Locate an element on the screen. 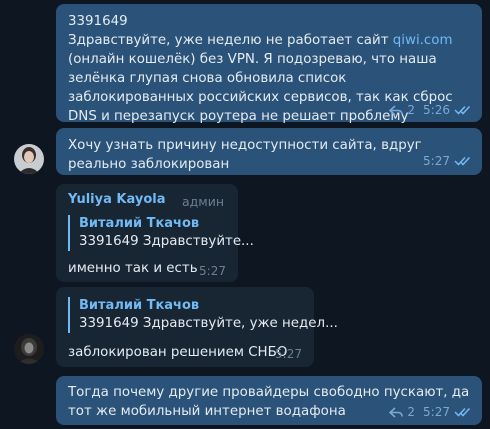 The height and width of the screenshot is (429, 490). message-time: 5:26 is located at coordinates (436, 110).